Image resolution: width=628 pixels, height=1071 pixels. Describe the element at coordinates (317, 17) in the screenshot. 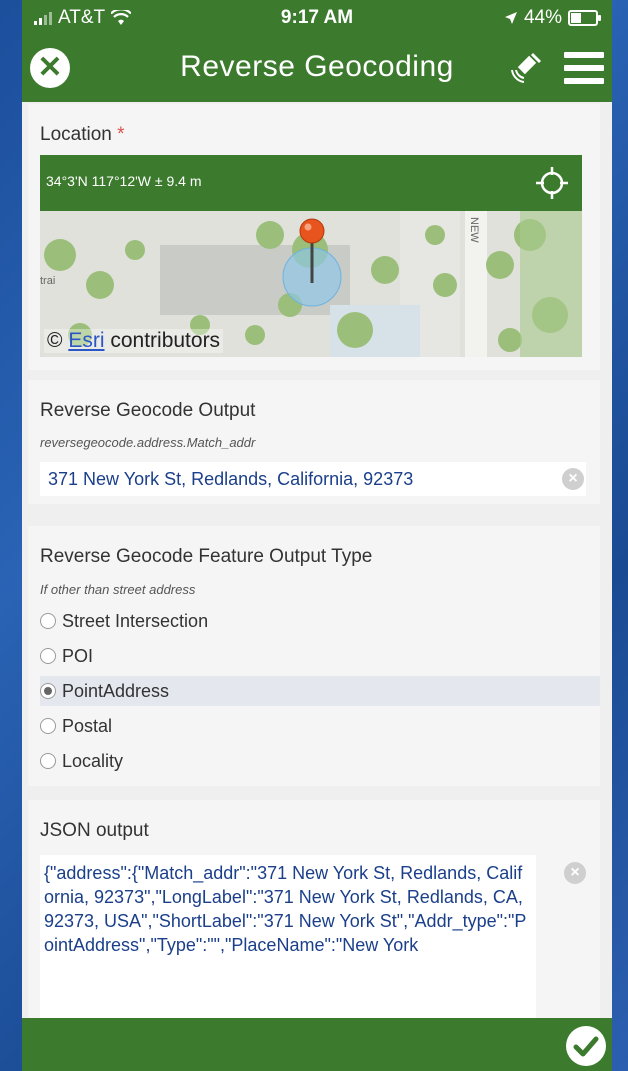

I see `status-bar: AT&T 9:17 AM 44%` at that location.